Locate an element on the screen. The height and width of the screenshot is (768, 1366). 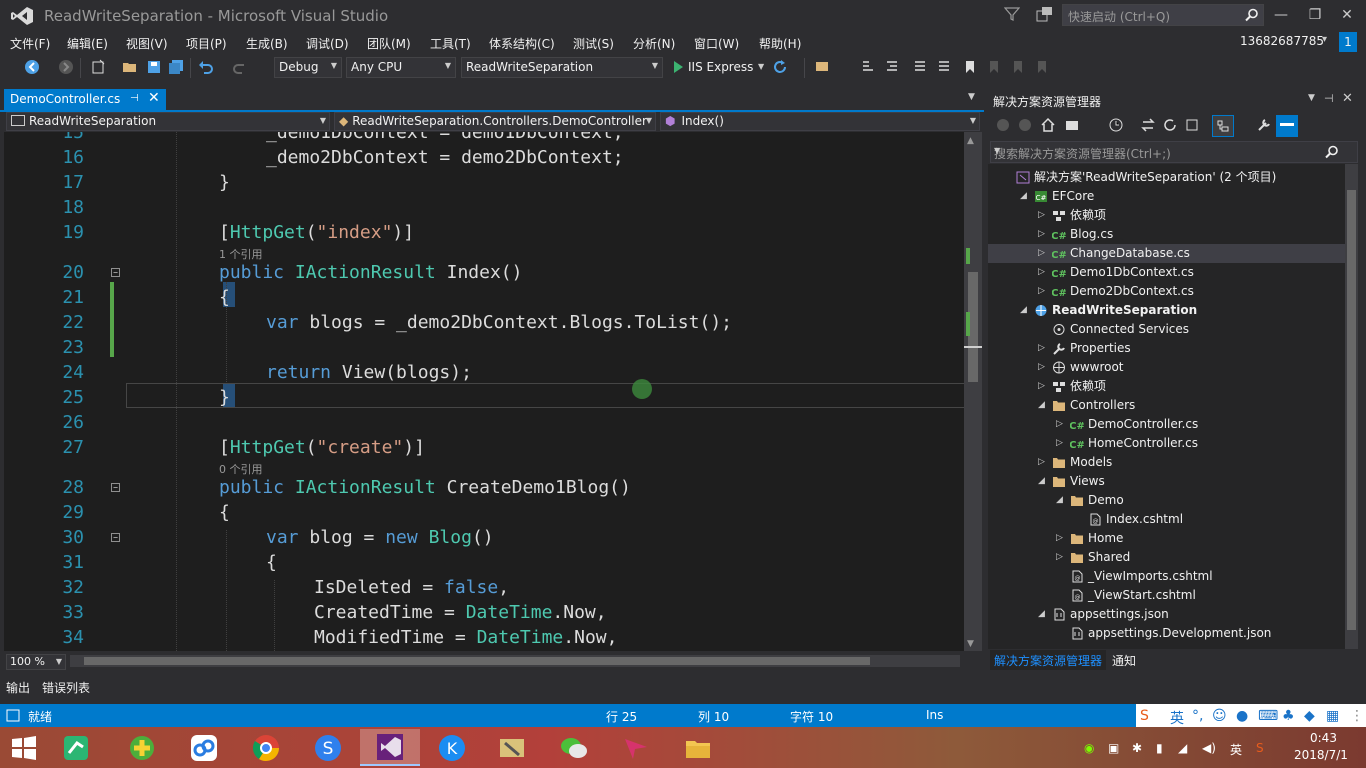
clock-date: 2018/7/1 is located at coordinates (1321, 755).